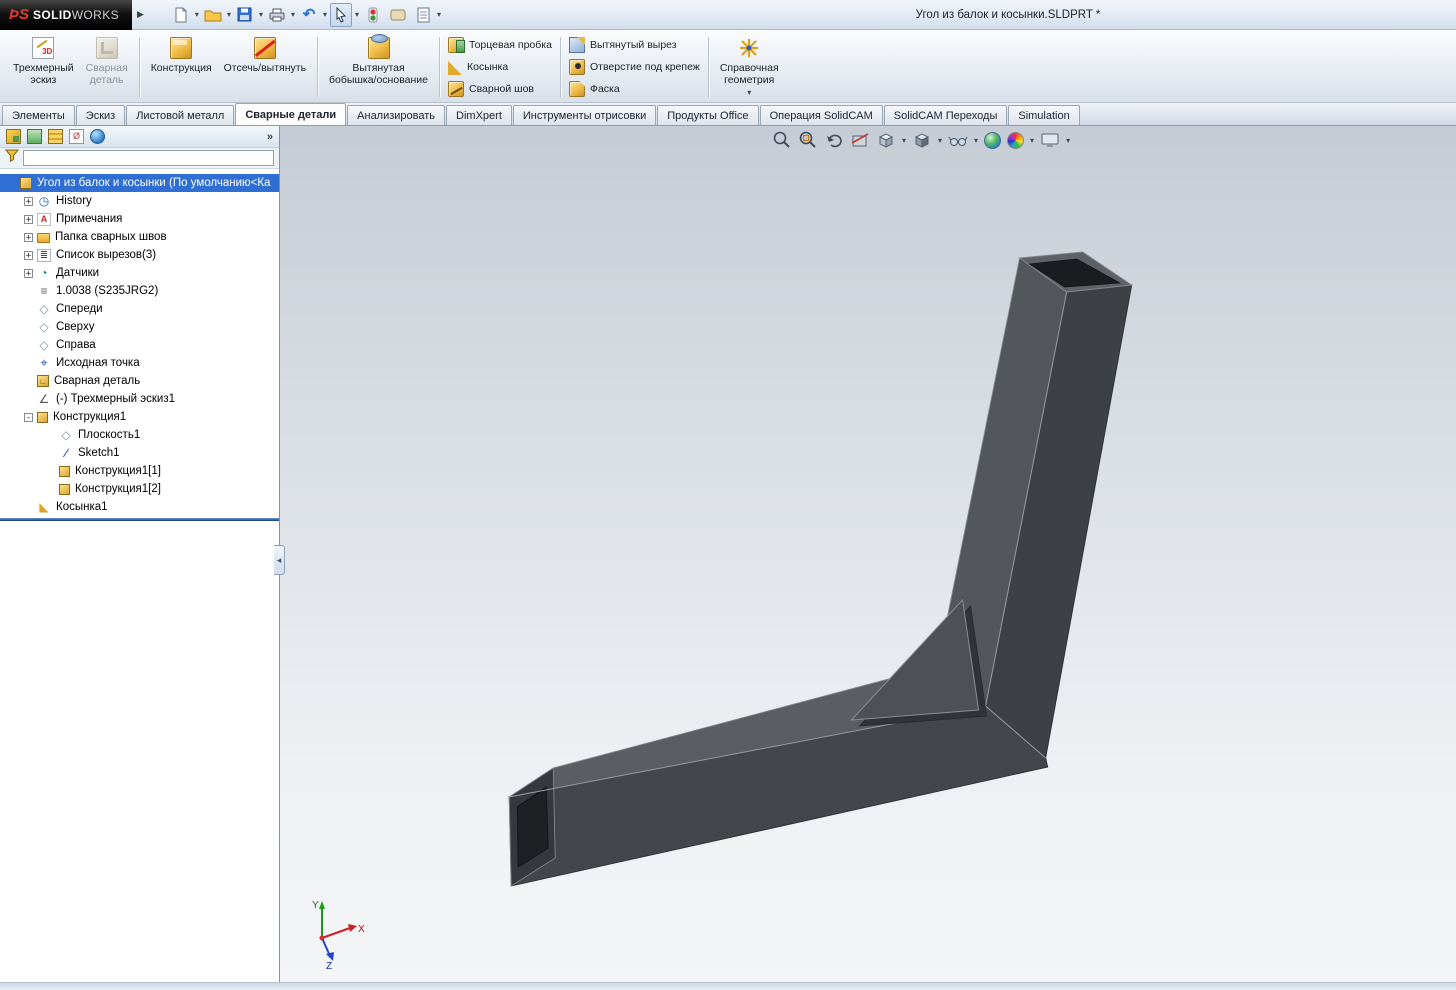 The width and height of the screenshot is (1456, 990). Describe the element at coordinates (265, 67) in the screenshot. I see `ribbon-button-trim-extend: Отсечь/вытянуть` at that location.